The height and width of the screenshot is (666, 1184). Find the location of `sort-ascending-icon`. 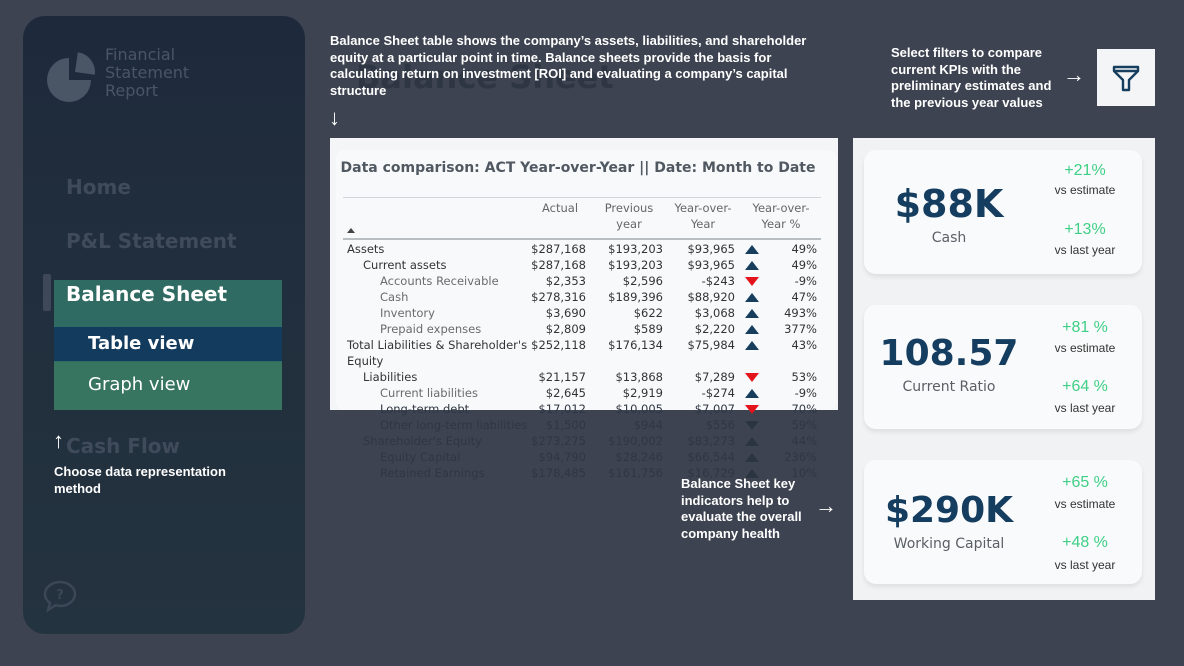

sort-ascending-icon is located at coordinates (351, 230).